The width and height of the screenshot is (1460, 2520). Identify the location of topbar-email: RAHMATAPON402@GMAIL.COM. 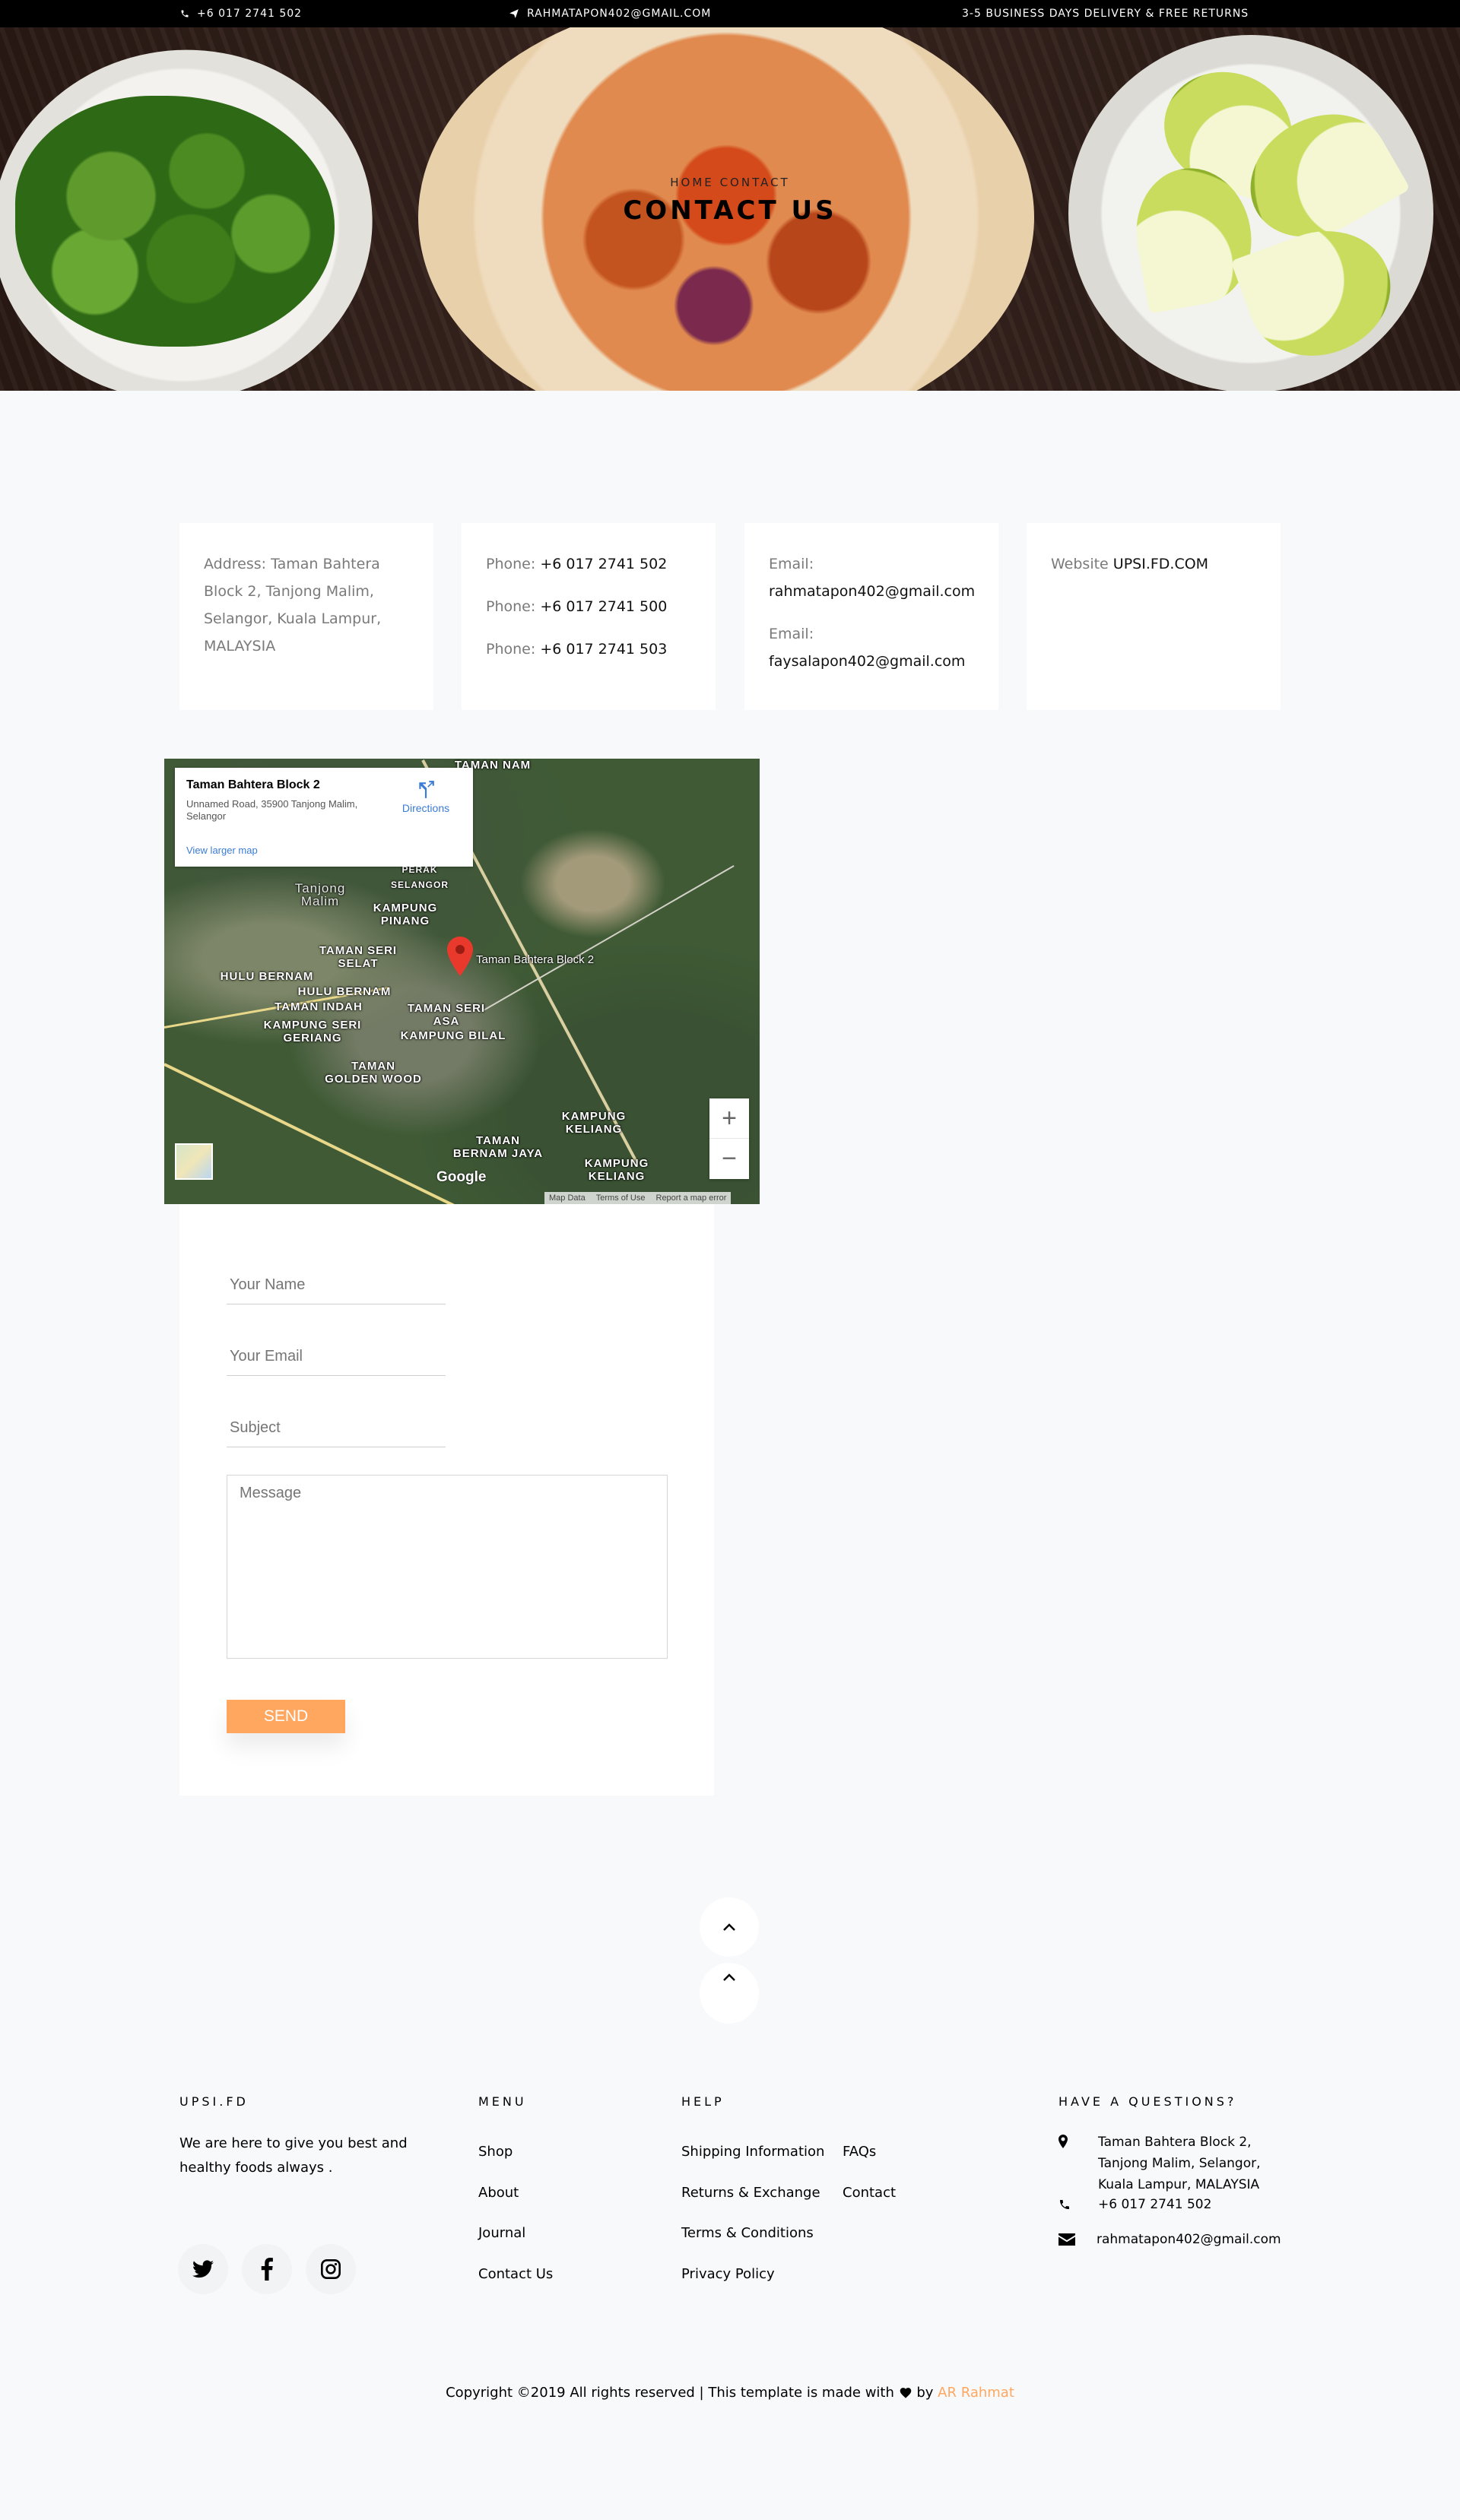
(610, 13).